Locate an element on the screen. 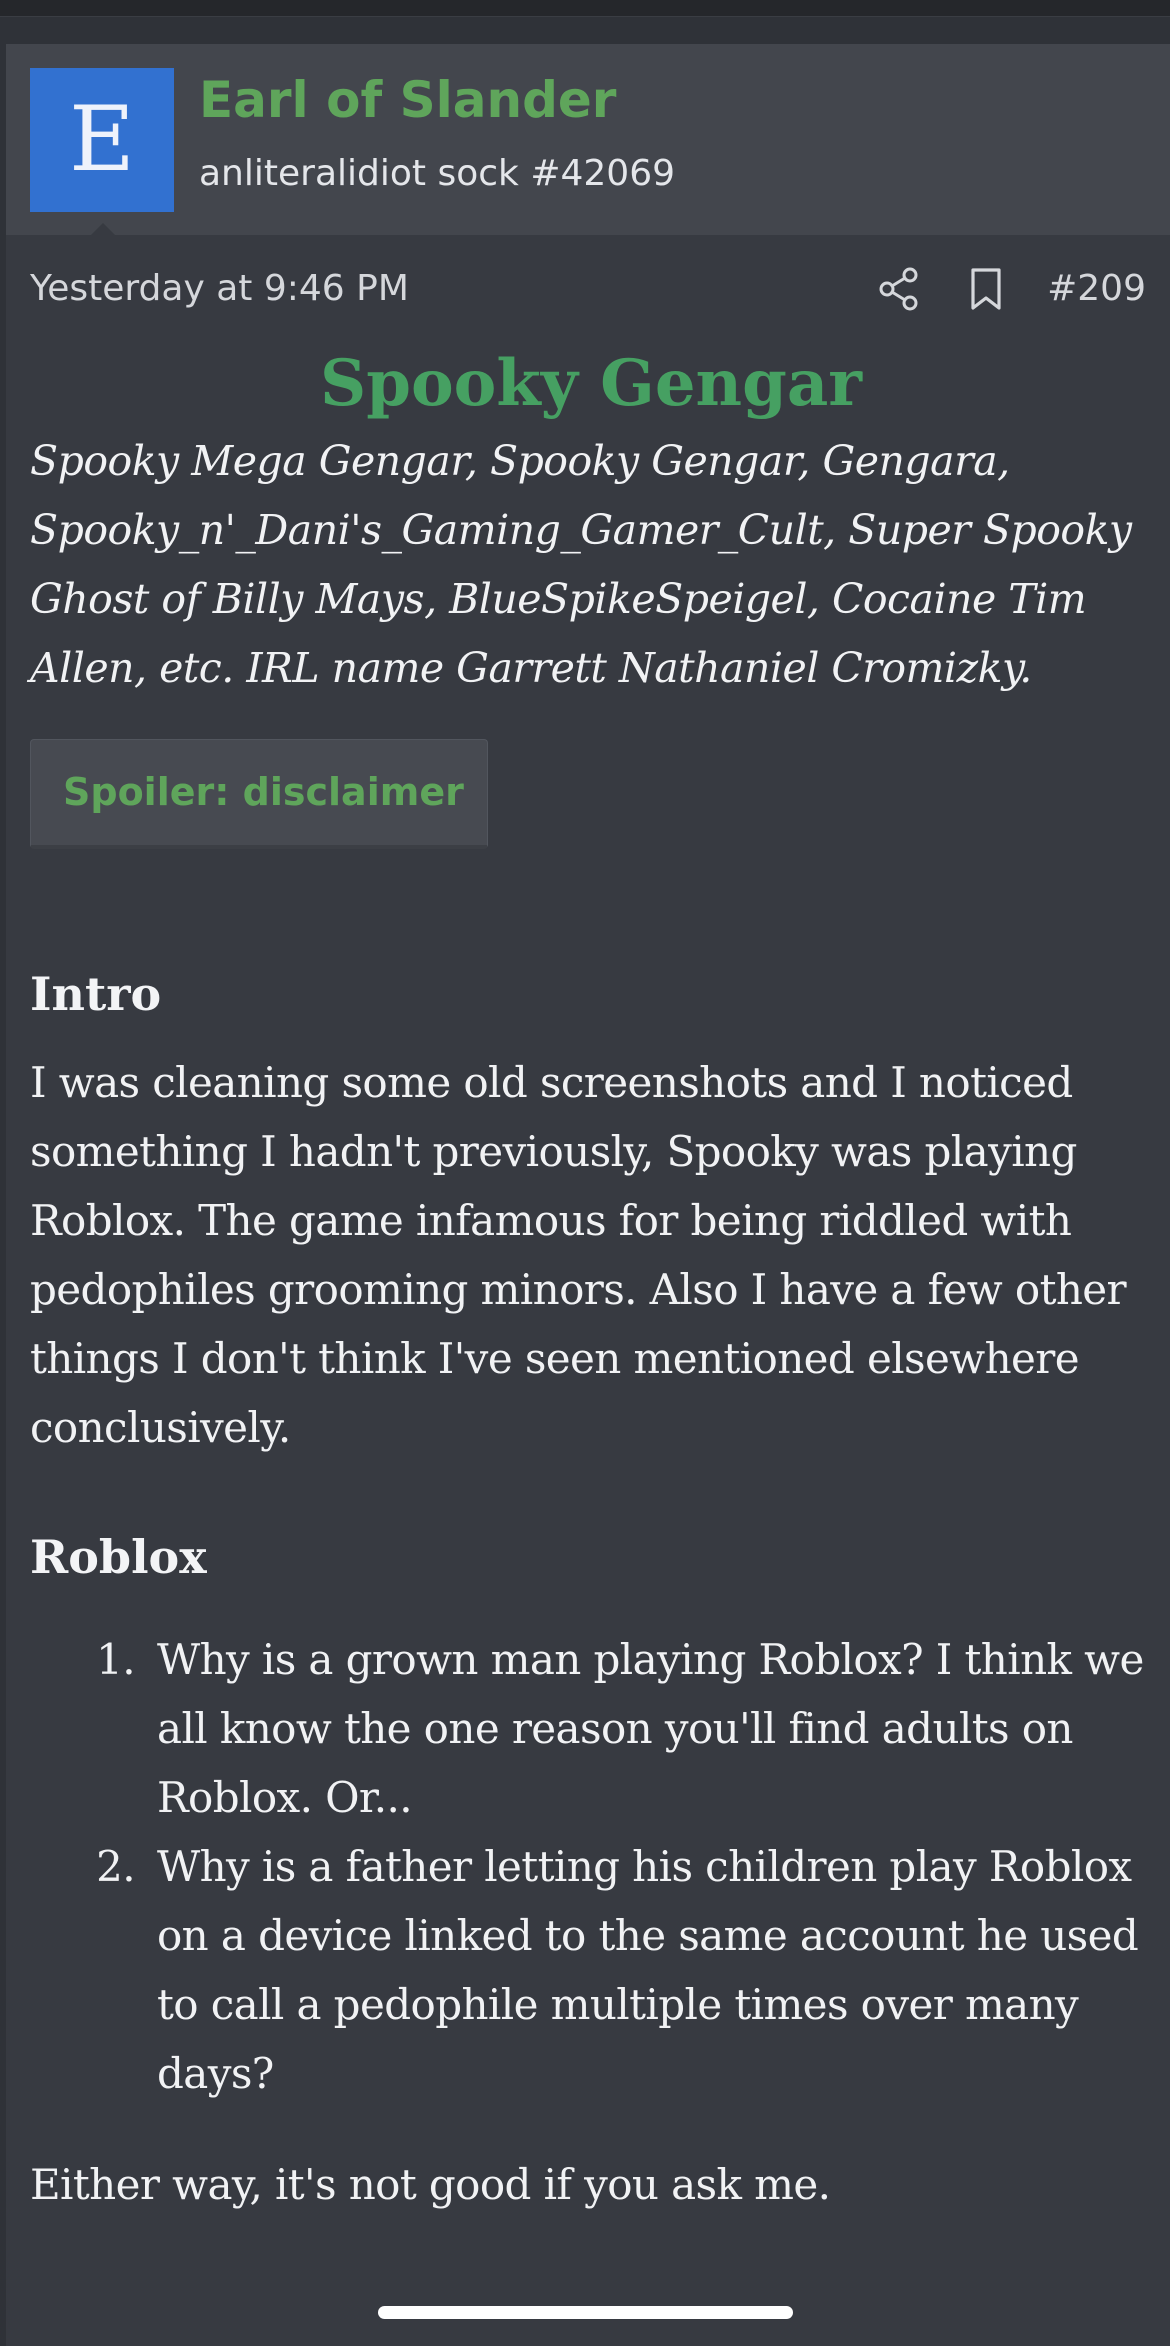 The image size is (1170, 2346). cut-off-text: Either way, it's not good if you ask me. is located at coordinates (430, 2185).